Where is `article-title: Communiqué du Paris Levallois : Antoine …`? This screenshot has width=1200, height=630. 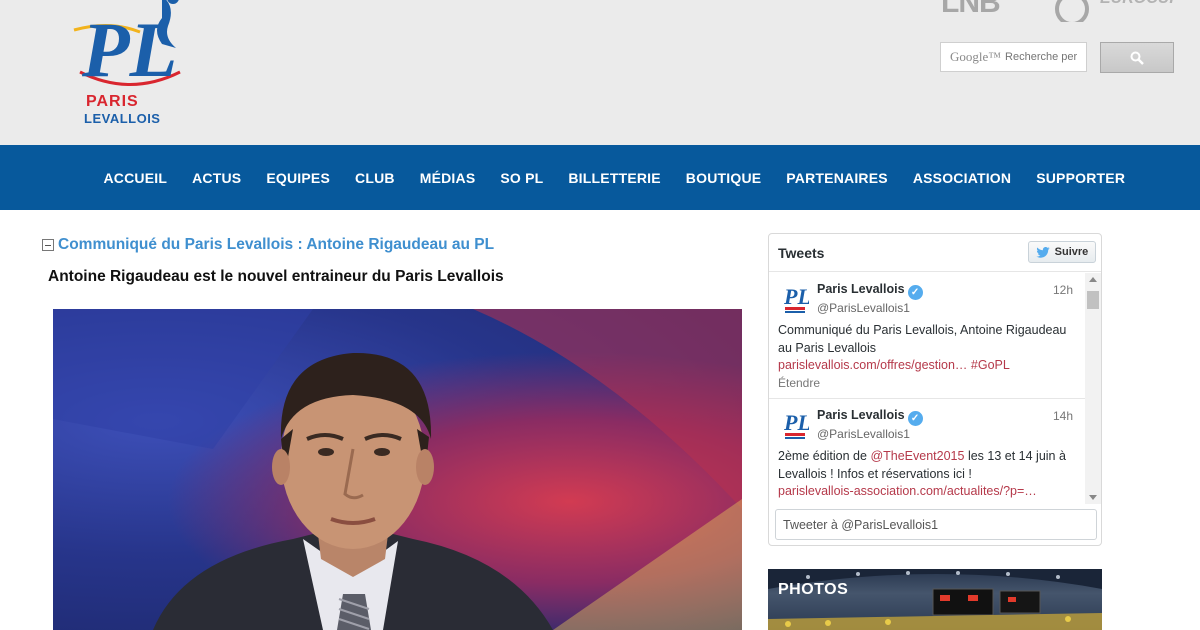 article-title: Communiqué du Paris Levallois : Antoine … is located at coordinates (276, 245).